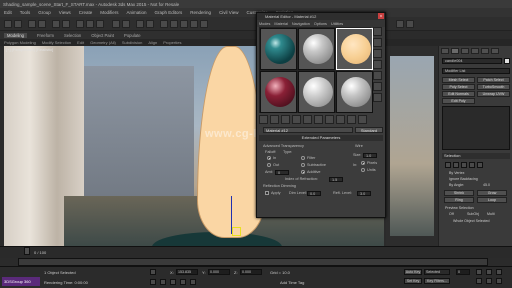 The height and width of the screenshot is (288, 512). Describe the element at coordinates (153, 282) in the screenshot. I see `go-to-start-icon` at that location.